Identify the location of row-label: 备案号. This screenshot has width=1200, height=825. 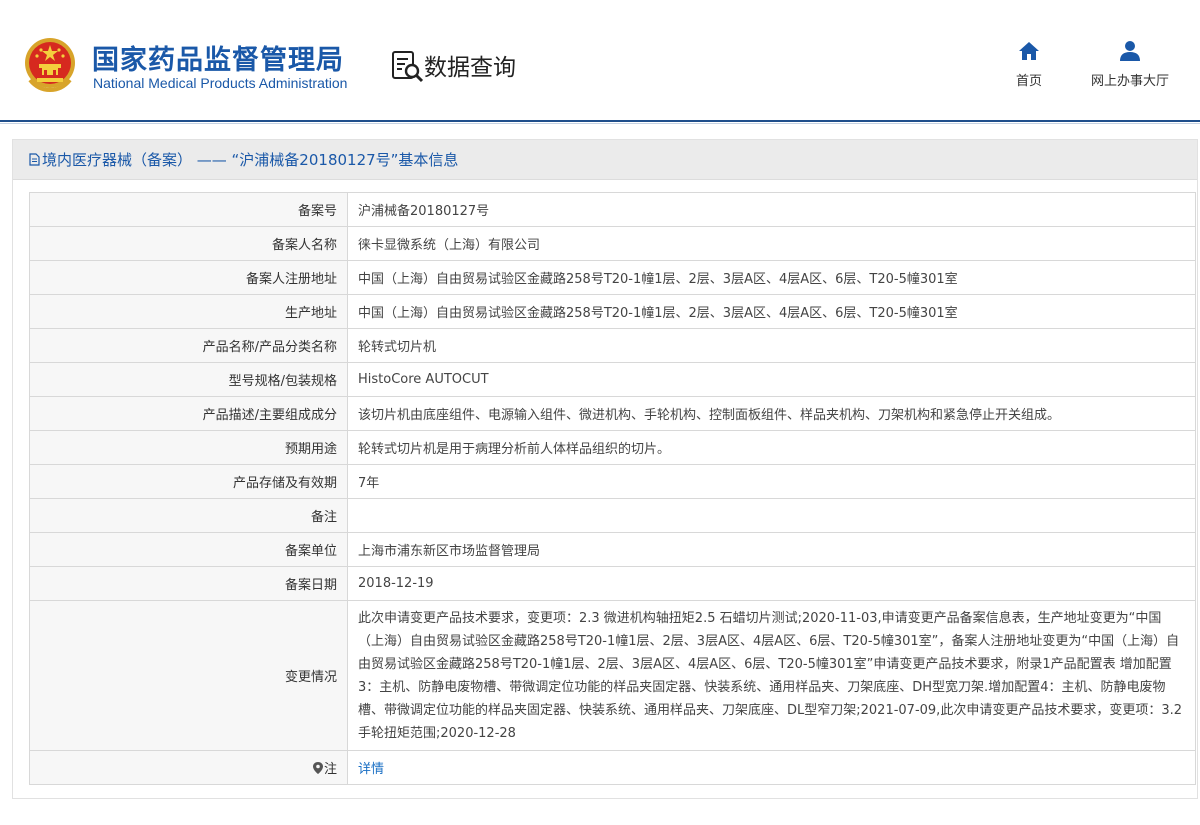
(188, 209).